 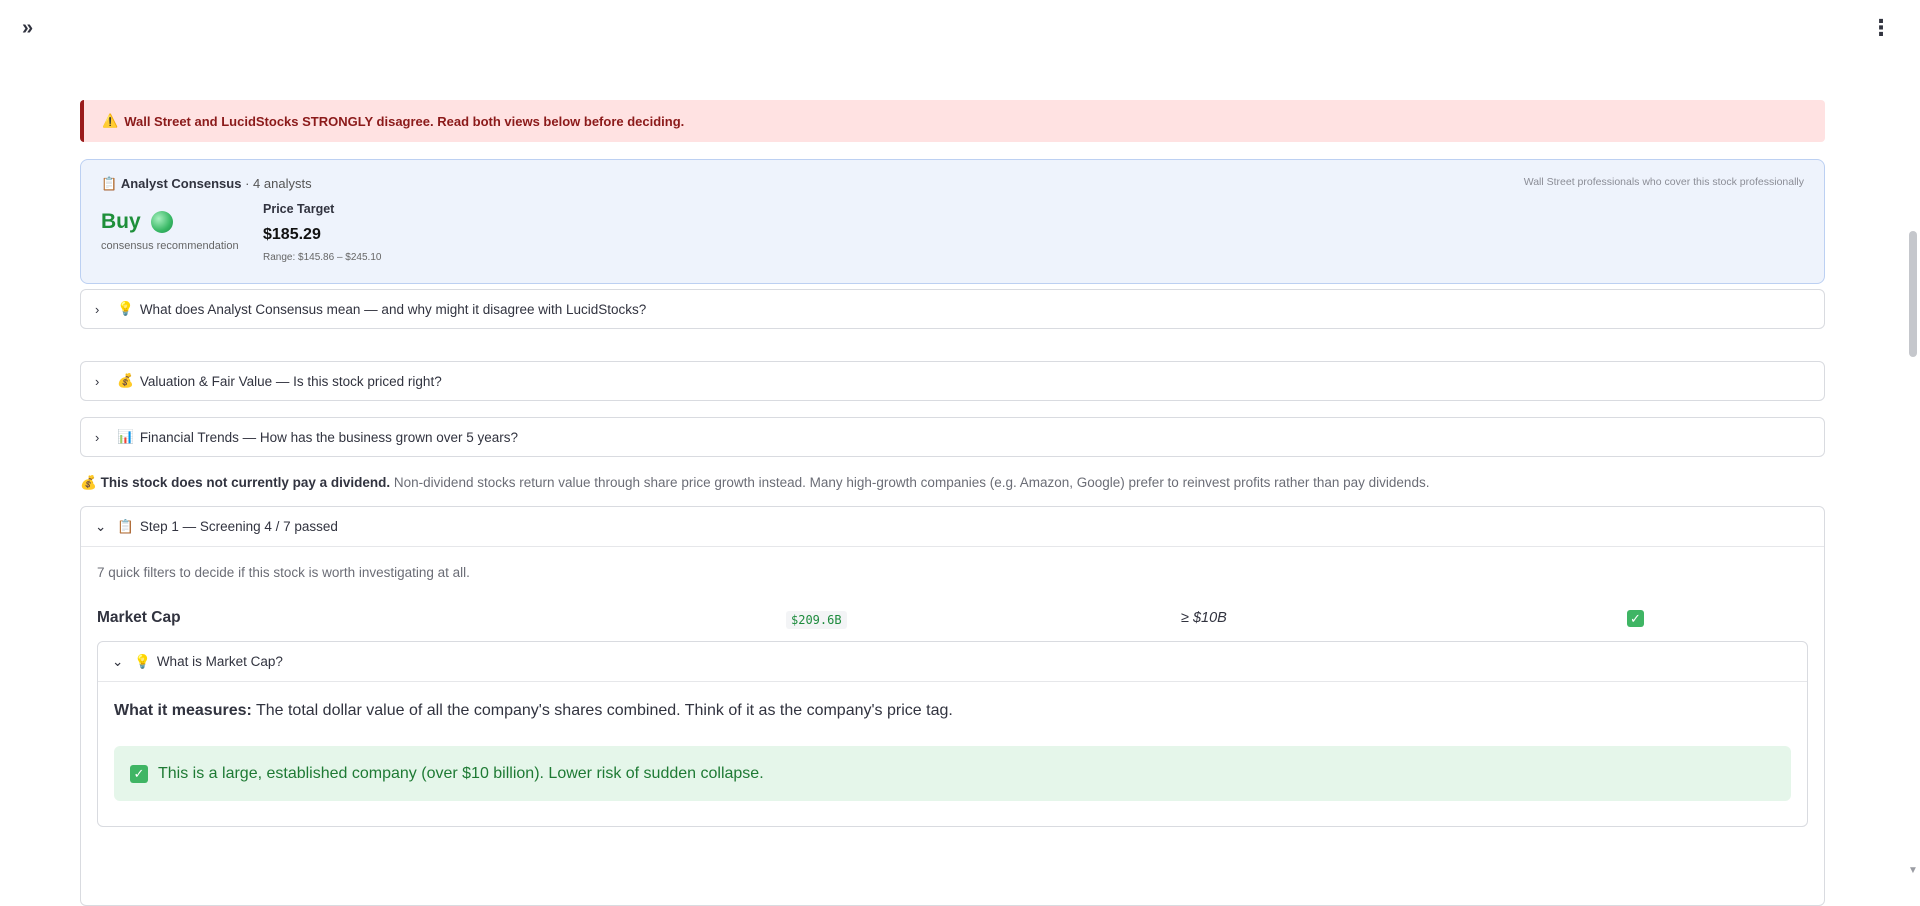 I want to click on recommendation-subtitle: consensus recommendation, so click(x=170, y=246).